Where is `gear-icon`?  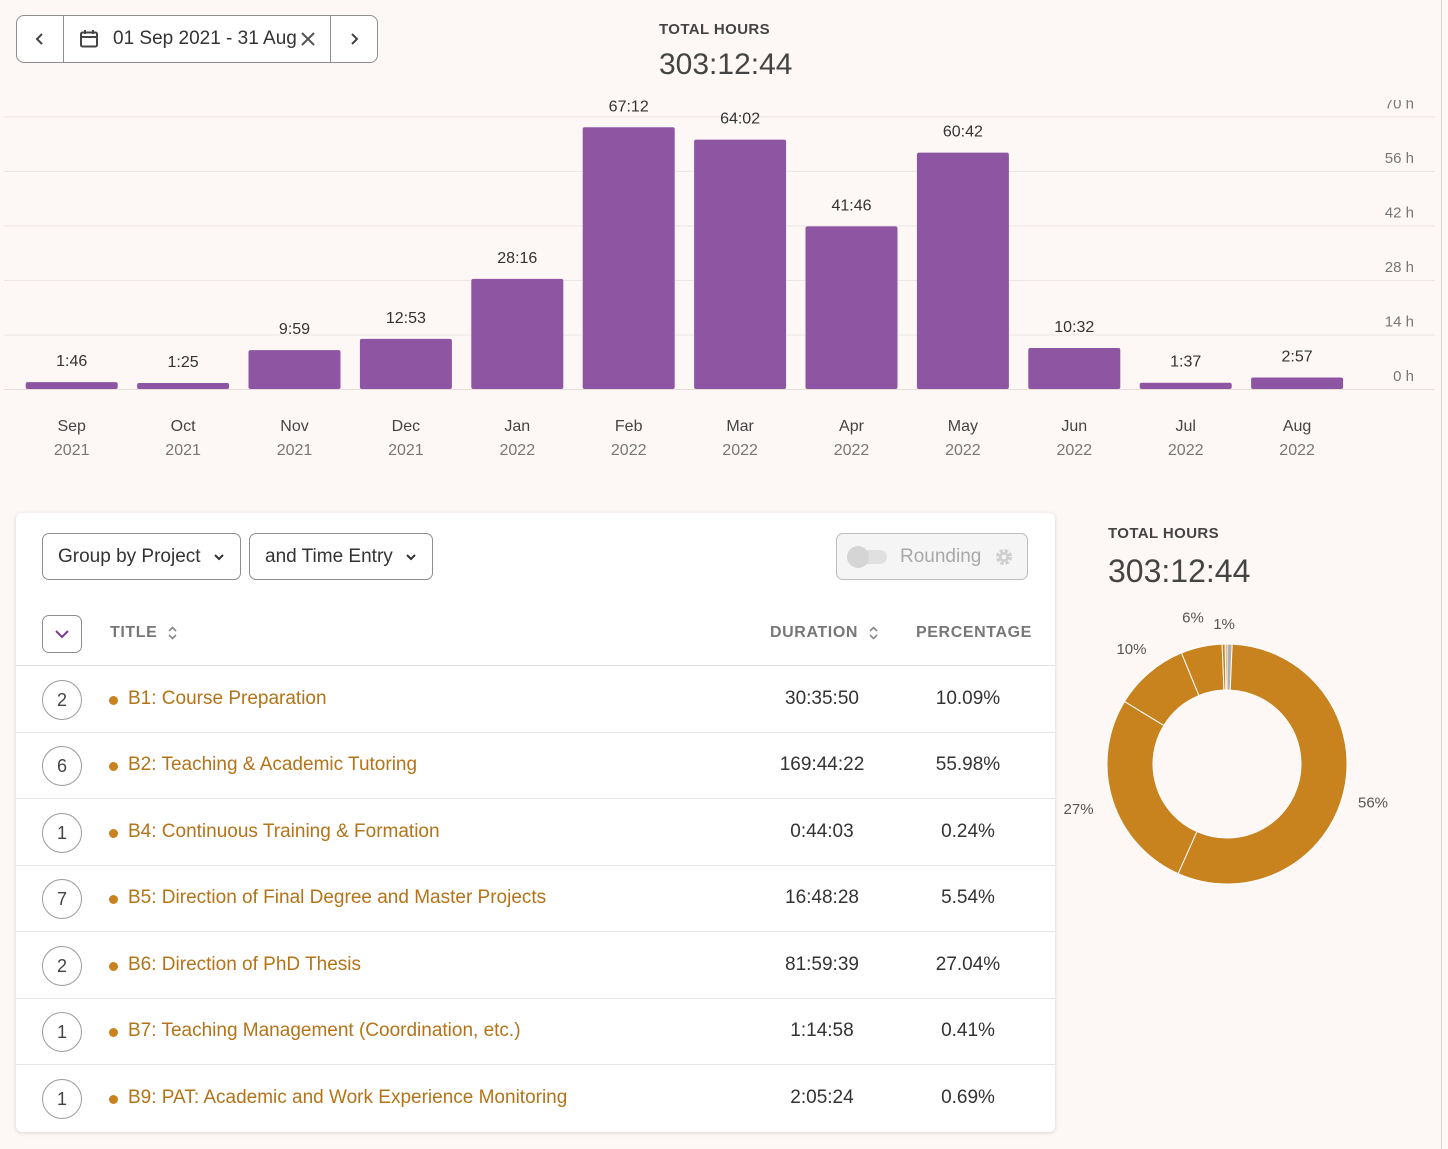 gear-icon is located at coordinates (1004, 557).